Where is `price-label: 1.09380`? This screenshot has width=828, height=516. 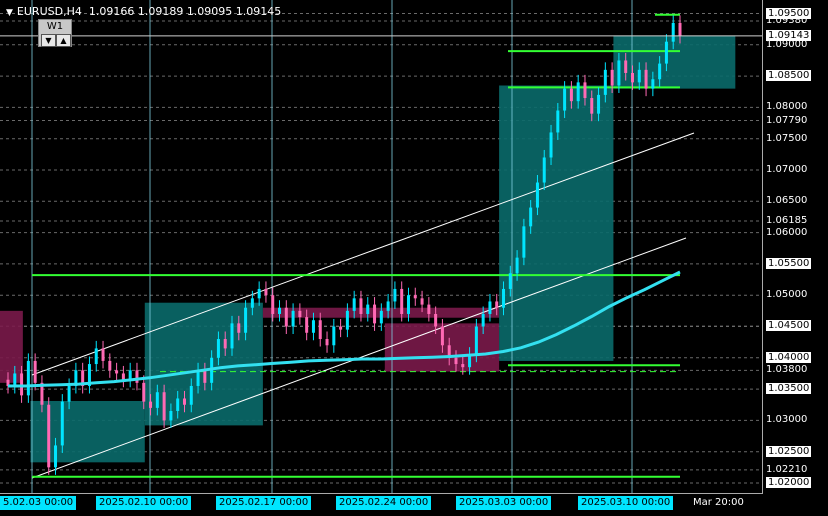 price-label: 1.09380 is located at coordinates (787, 21).